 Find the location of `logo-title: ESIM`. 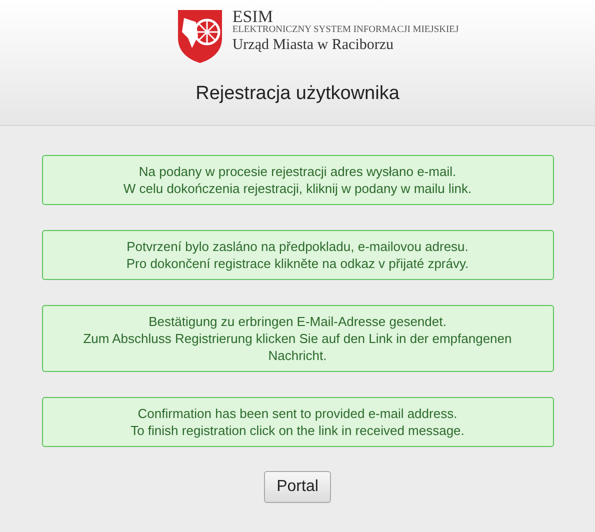

logo-title: ESIM is located at coordinates (252, 17).